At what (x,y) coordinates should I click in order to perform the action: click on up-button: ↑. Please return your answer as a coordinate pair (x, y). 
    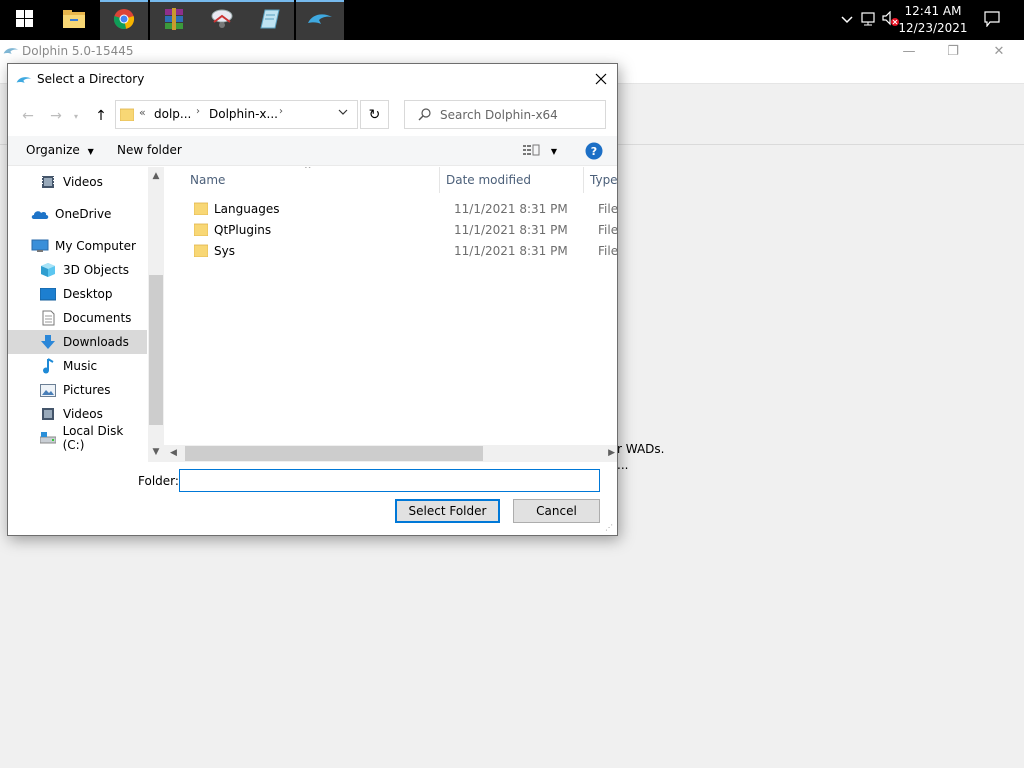
    Looking at the image, I should click on (101, 116).